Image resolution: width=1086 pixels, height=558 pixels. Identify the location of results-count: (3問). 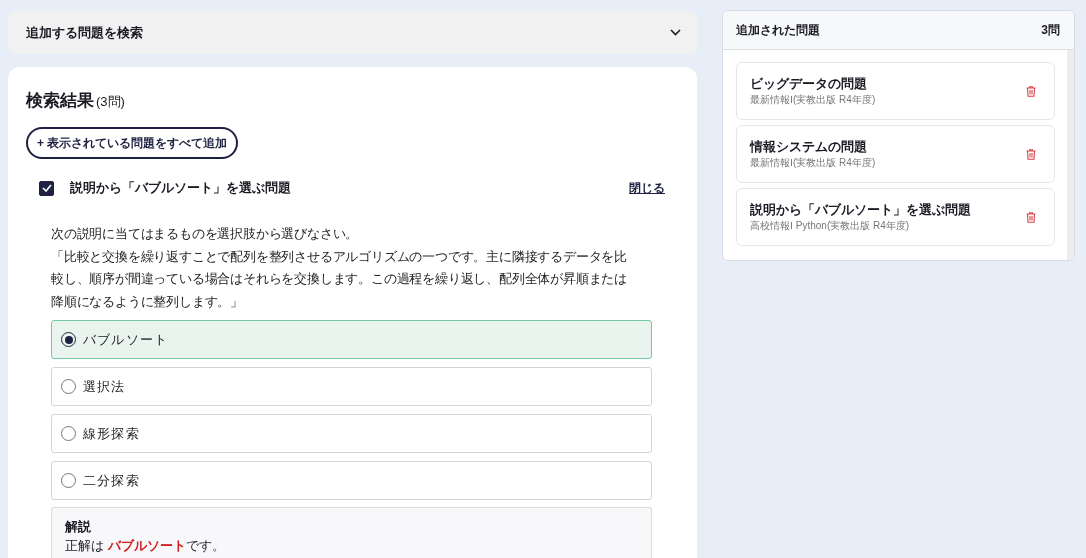
(110, 102).